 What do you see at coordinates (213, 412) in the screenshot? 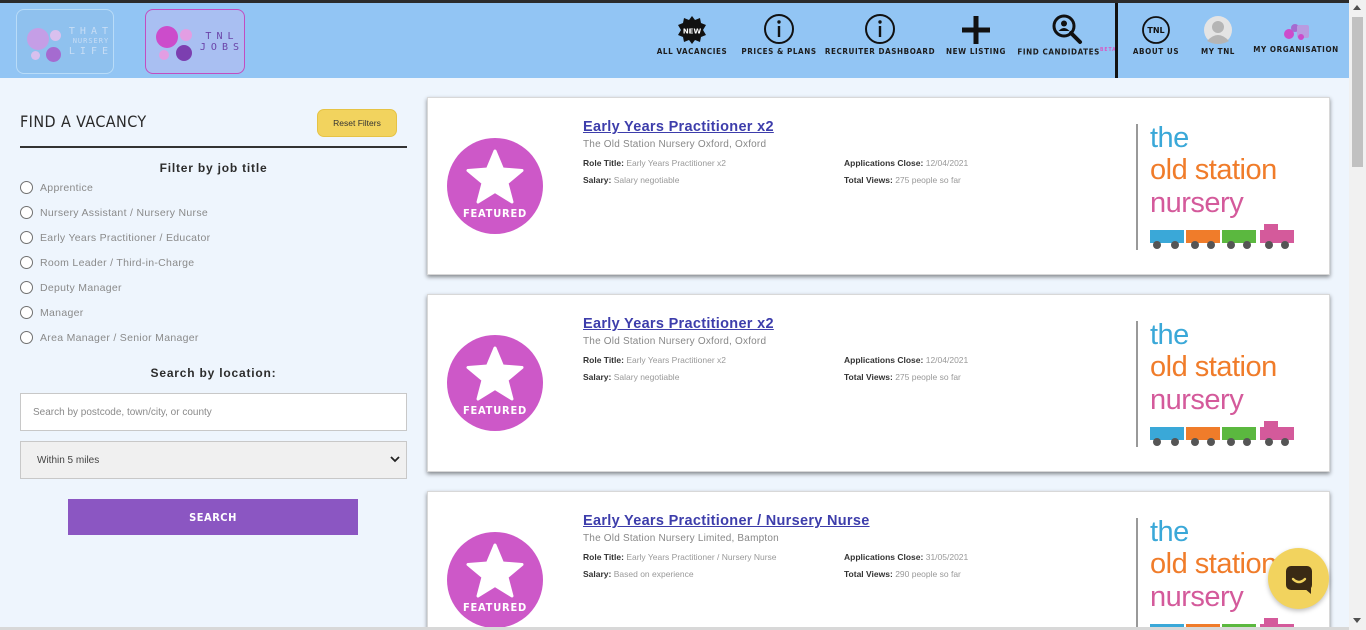
I see `location-search-input: Search by postcode, town/city, or county` at bounding box center [213, 412].